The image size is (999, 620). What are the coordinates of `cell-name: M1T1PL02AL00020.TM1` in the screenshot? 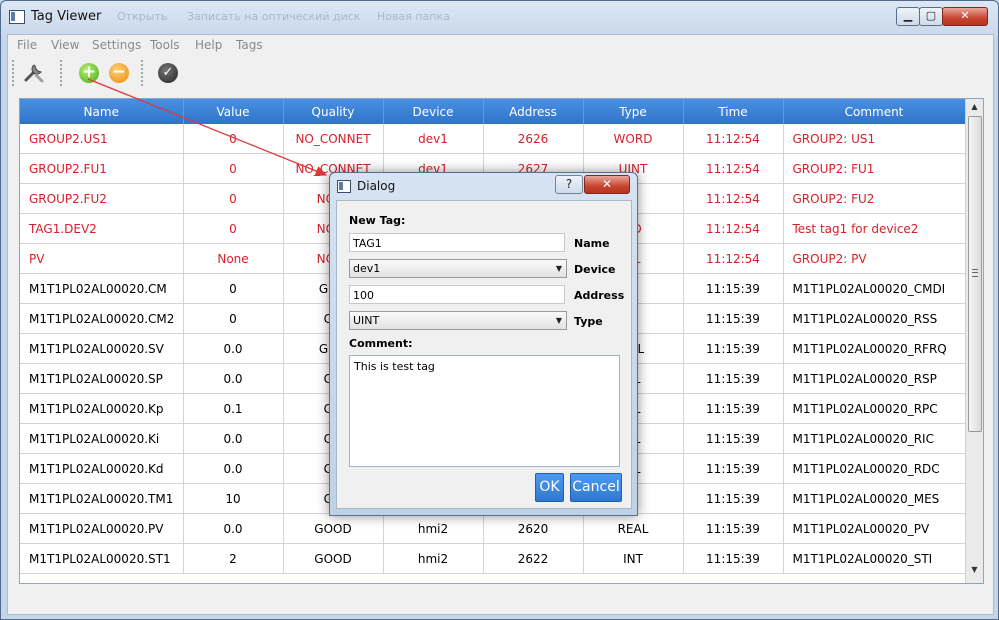 It's located at (102, 498).